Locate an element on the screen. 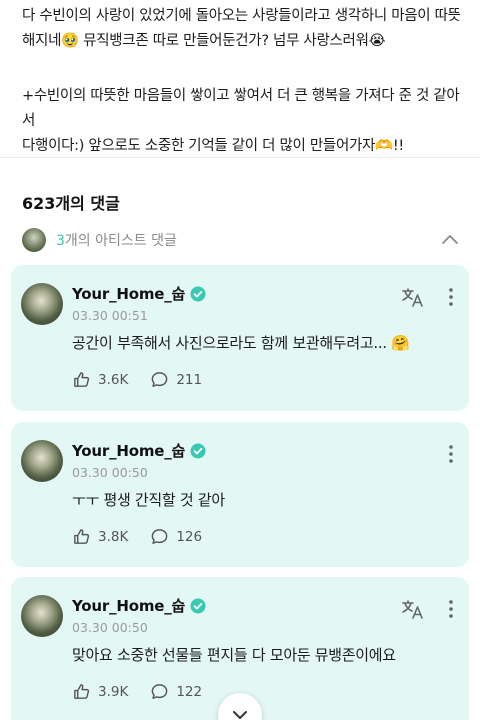  post-line: 다 수빈이의 사랑이 있었기에 돌아오는 사랑들이라고 생각하니 마음이 따뜻 is located at coordinates (241, 16).